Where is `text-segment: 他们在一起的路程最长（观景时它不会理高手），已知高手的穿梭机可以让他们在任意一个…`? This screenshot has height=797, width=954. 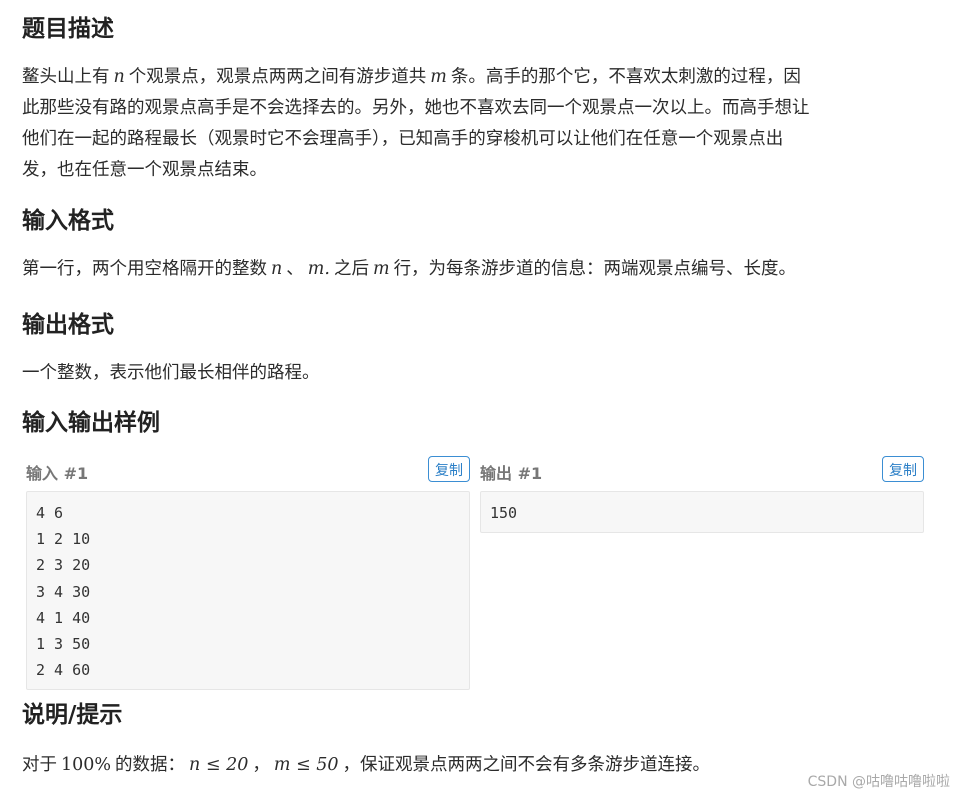 text-segment: 他们在一起的路程最长（观景时它不会理高手），已知高手的穿梭机可以让他们在任意一个… is located at coordinates (403, 139).